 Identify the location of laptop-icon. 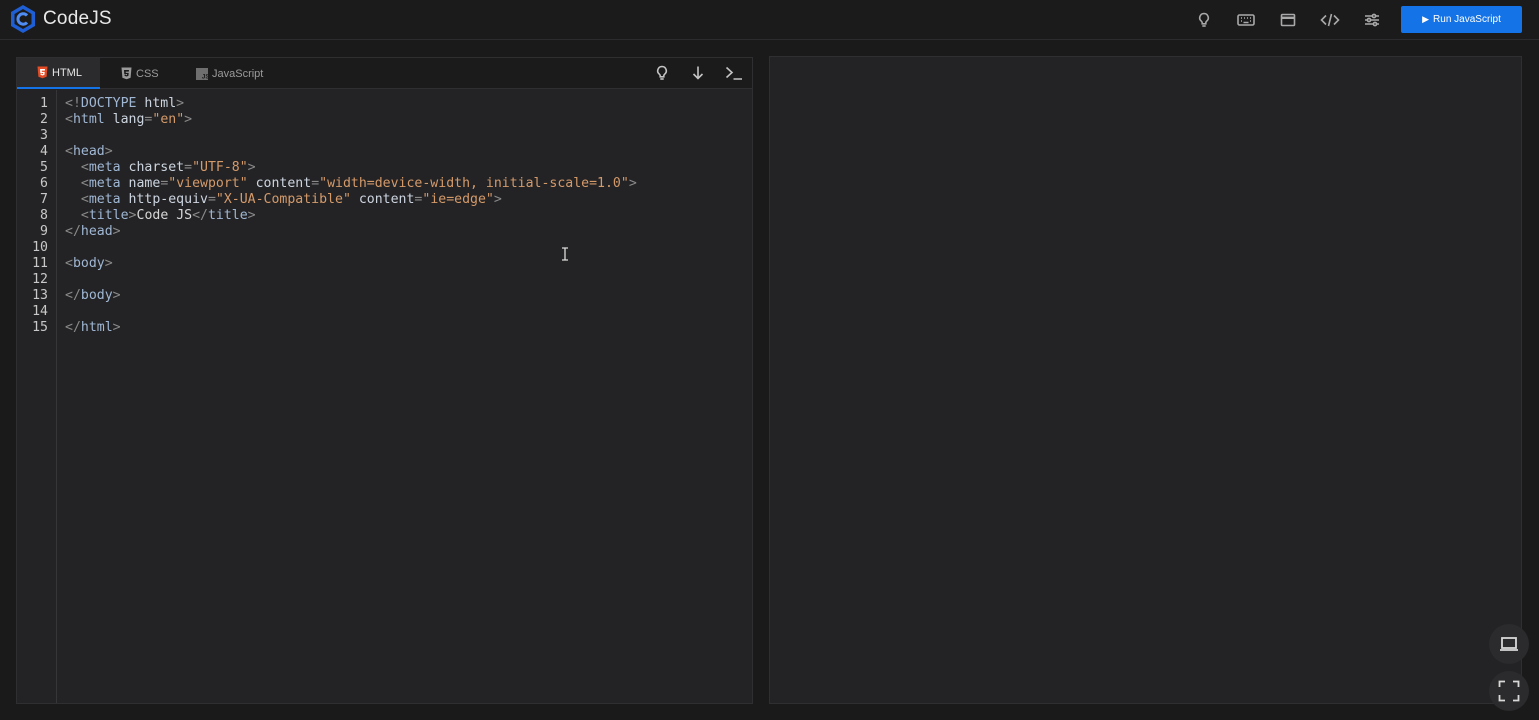
(1509, 644).